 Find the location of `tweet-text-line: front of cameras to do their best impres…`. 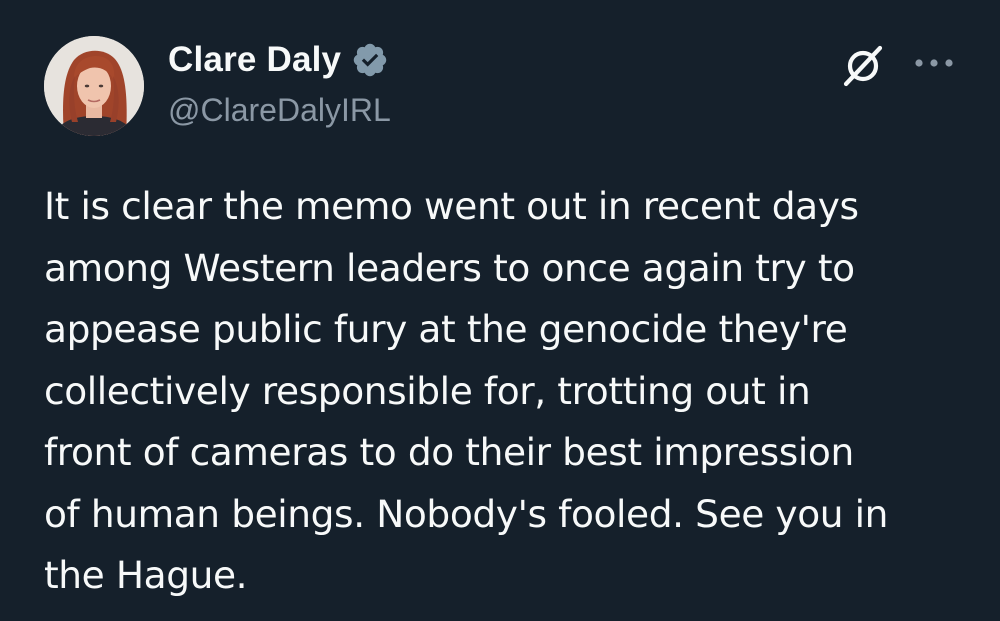

tweet-text-line: front of cameras to do their best impres… is located at coordinates (449, 452).